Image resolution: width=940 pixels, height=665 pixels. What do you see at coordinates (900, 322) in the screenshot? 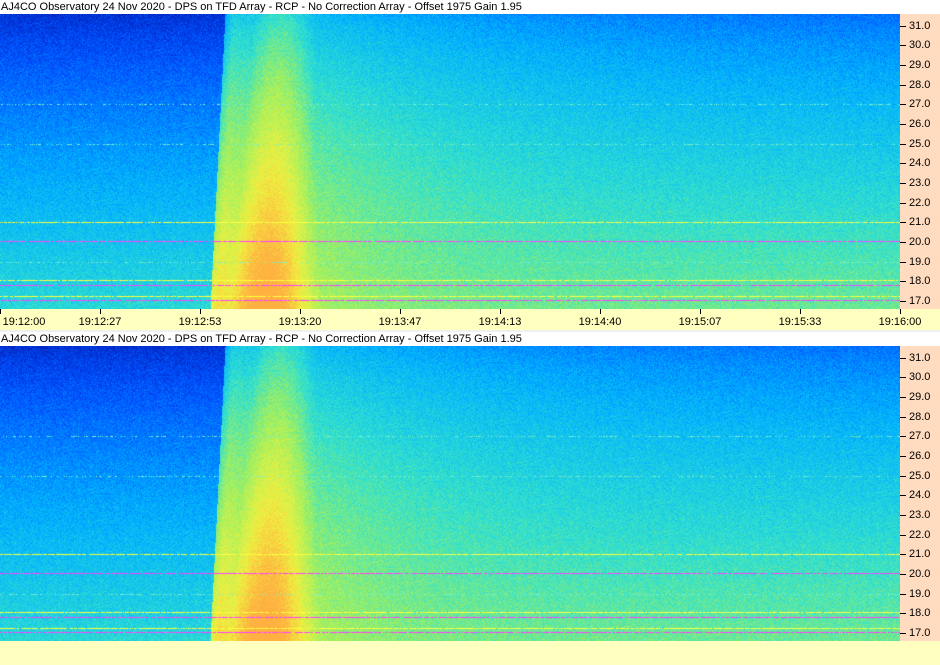
I see `x-tick-label: 19:16:00` at bounding box center [900, 322].